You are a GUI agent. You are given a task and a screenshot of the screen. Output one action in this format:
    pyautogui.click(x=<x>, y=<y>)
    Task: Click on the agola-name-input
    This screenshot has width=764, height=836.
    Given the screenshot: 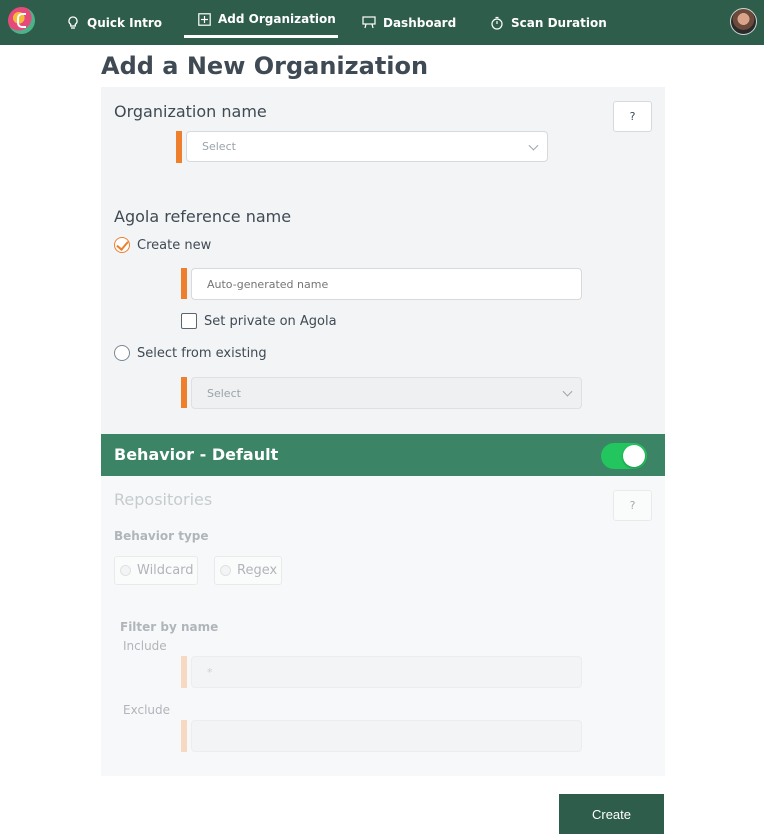 What is the action you would take?
    pyautogui.click(x=386, y=284)
    